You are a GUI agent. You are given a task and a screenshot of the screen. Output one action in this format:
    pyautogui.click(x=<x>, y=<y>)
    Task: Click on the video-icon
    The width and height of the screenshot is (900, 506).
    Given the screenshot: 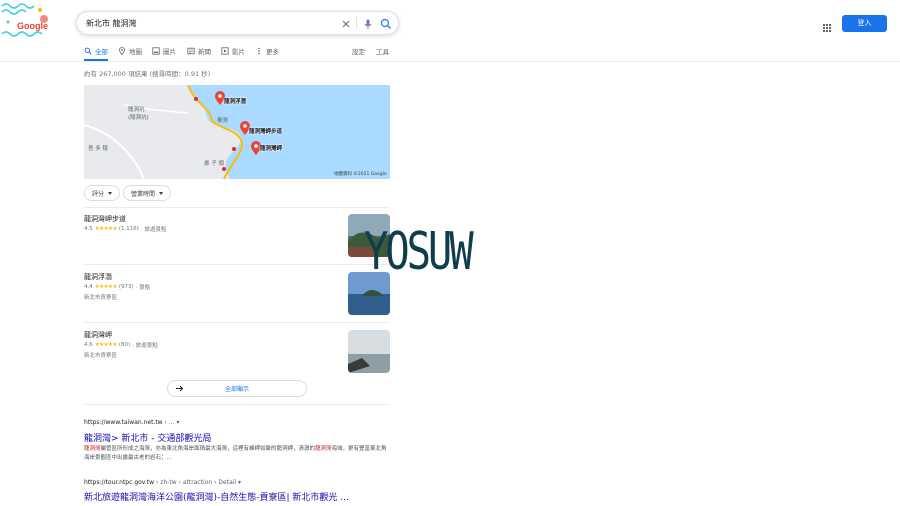 What is the action you would take?
    pyautogui.click(x=225, y=51)
    